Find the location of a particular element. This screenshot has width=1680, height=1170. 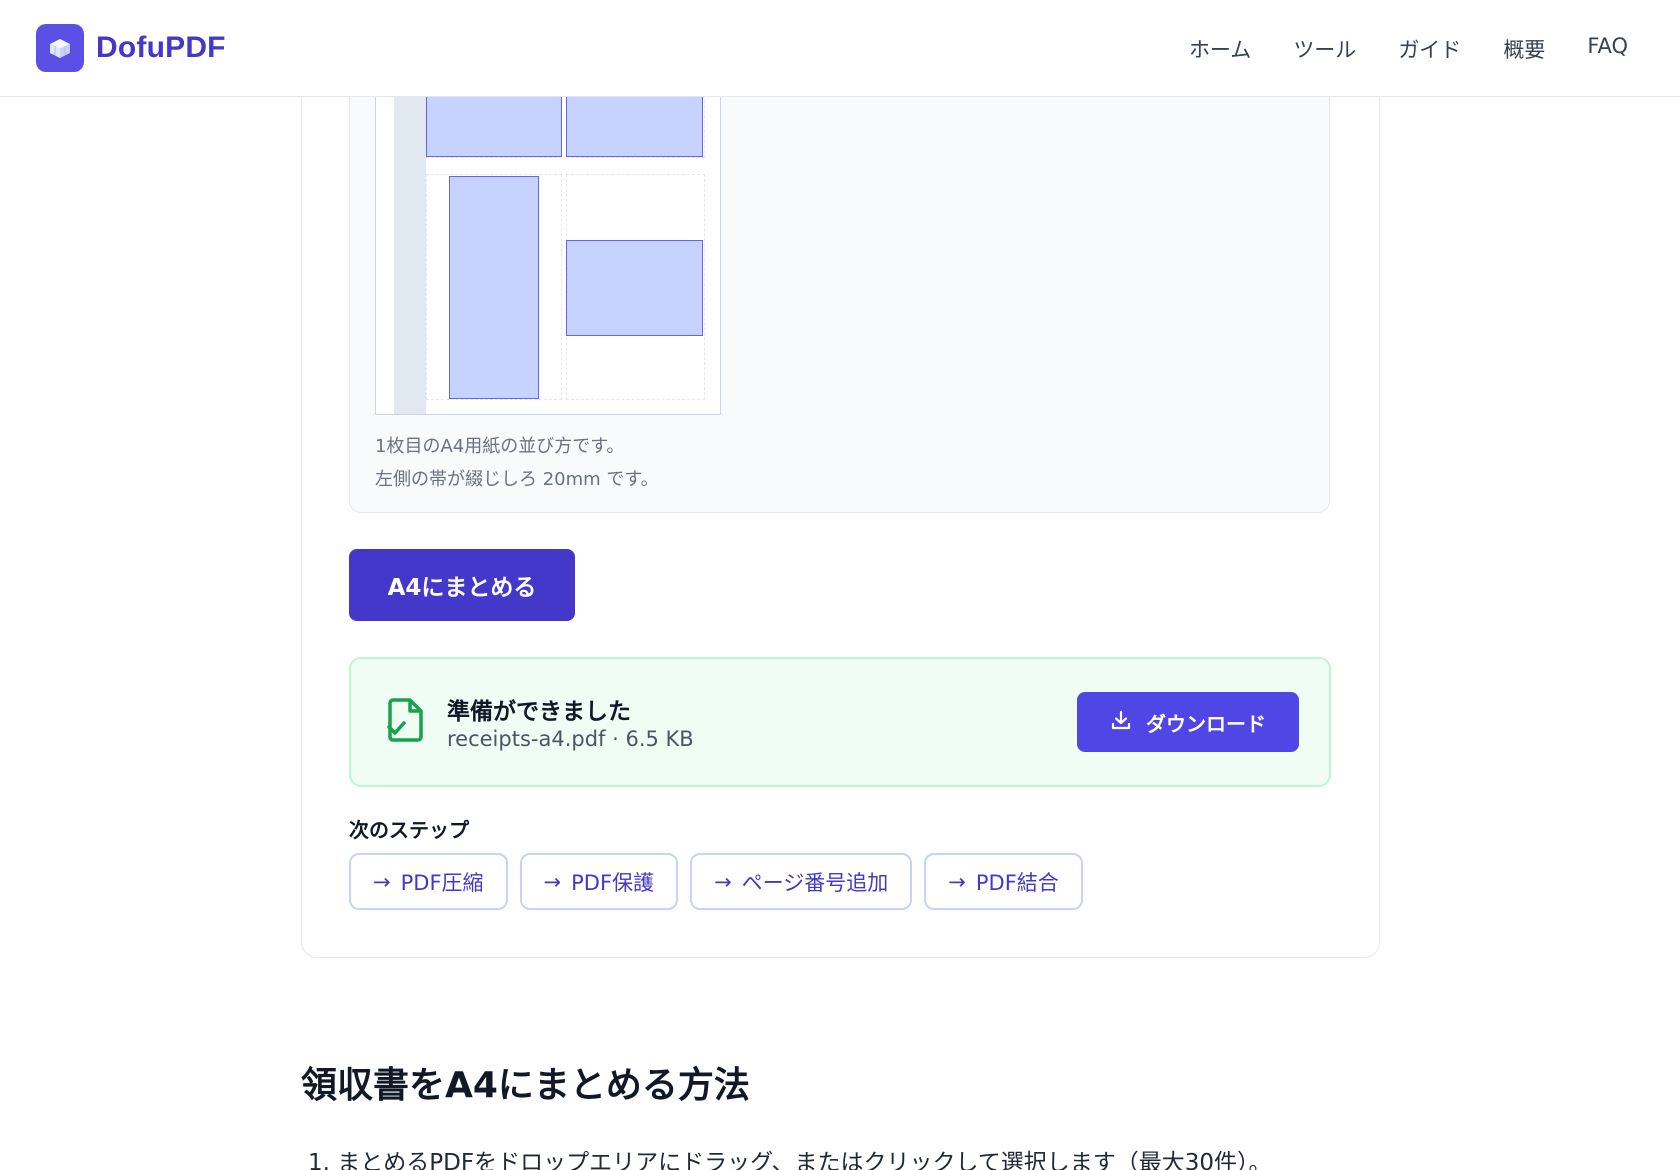

next-steps-title: 次のステップ is located at coordinates (409, 830).